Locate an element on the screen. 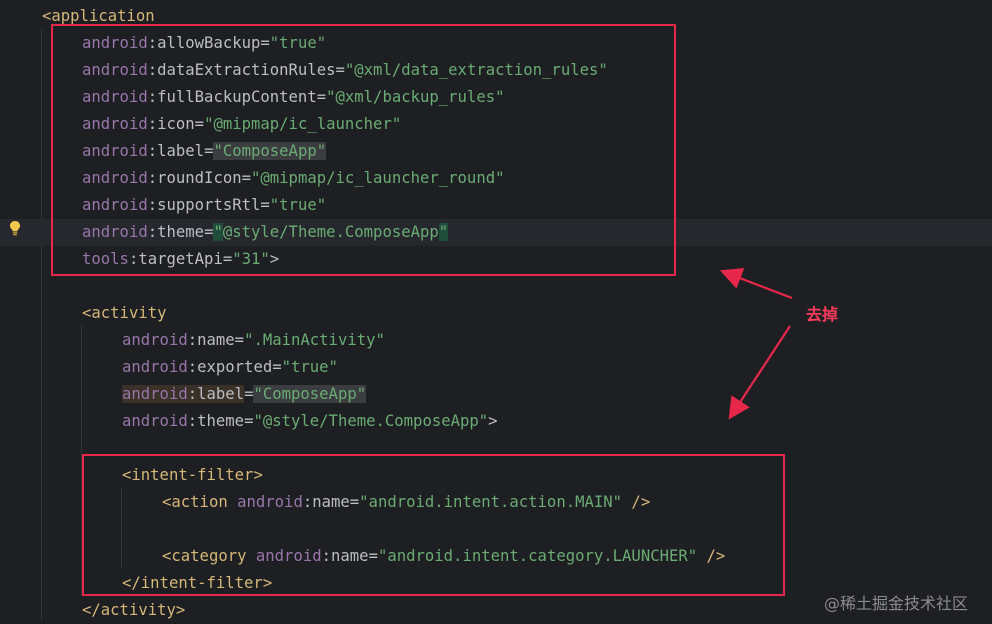 This screenshot has height=624, width=992. watermark: @稀土掘金技术社区 is located at coordinates (896, 603).